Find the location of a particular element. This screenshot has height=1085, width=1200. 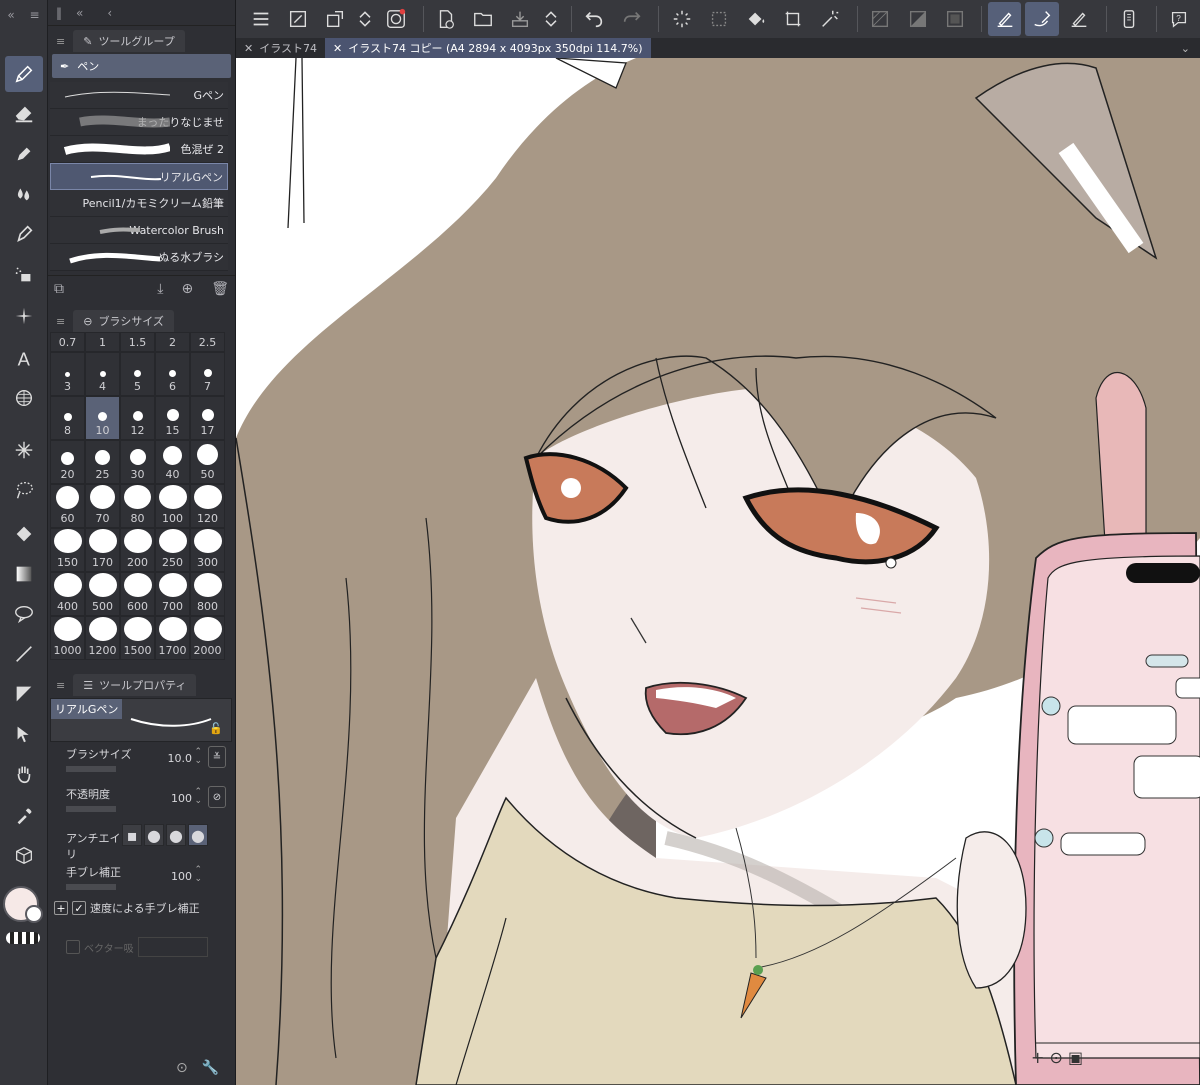

gradient-tool-button is located at coordinates (24, 574).